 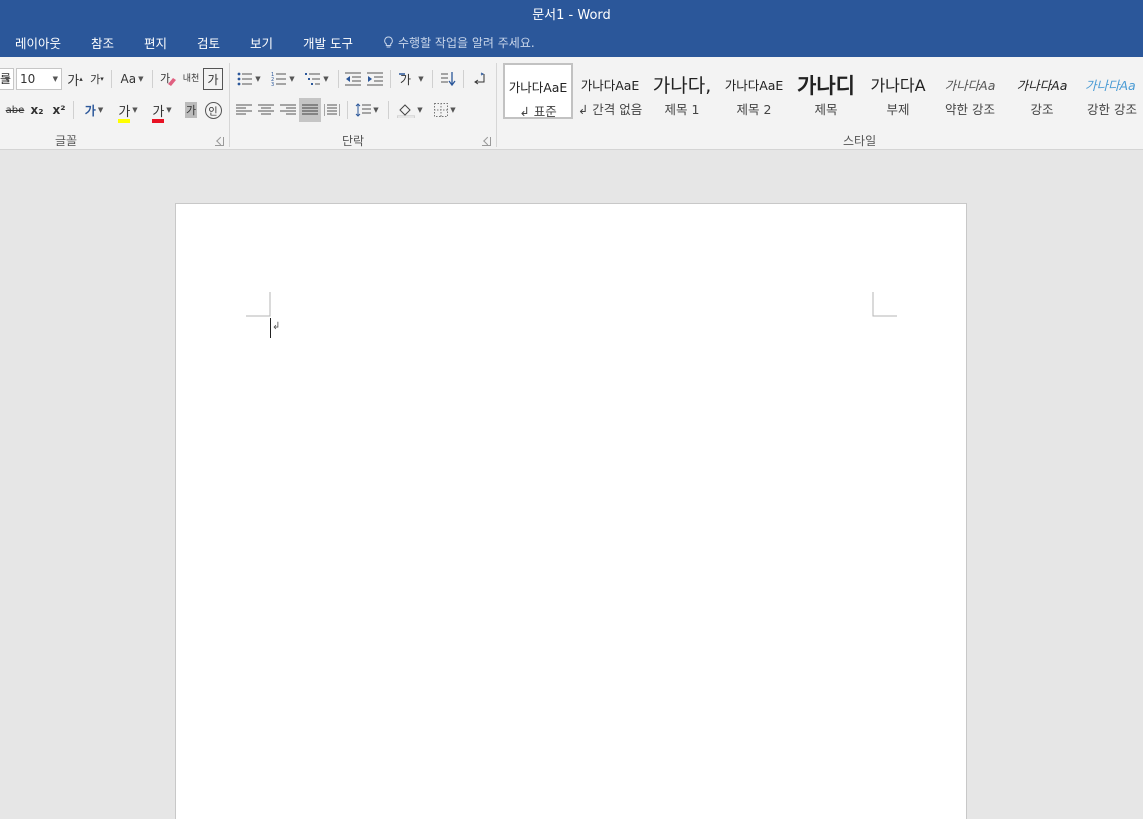 I want to click on enclose-char-button: 가, so click(x=213, y=79).